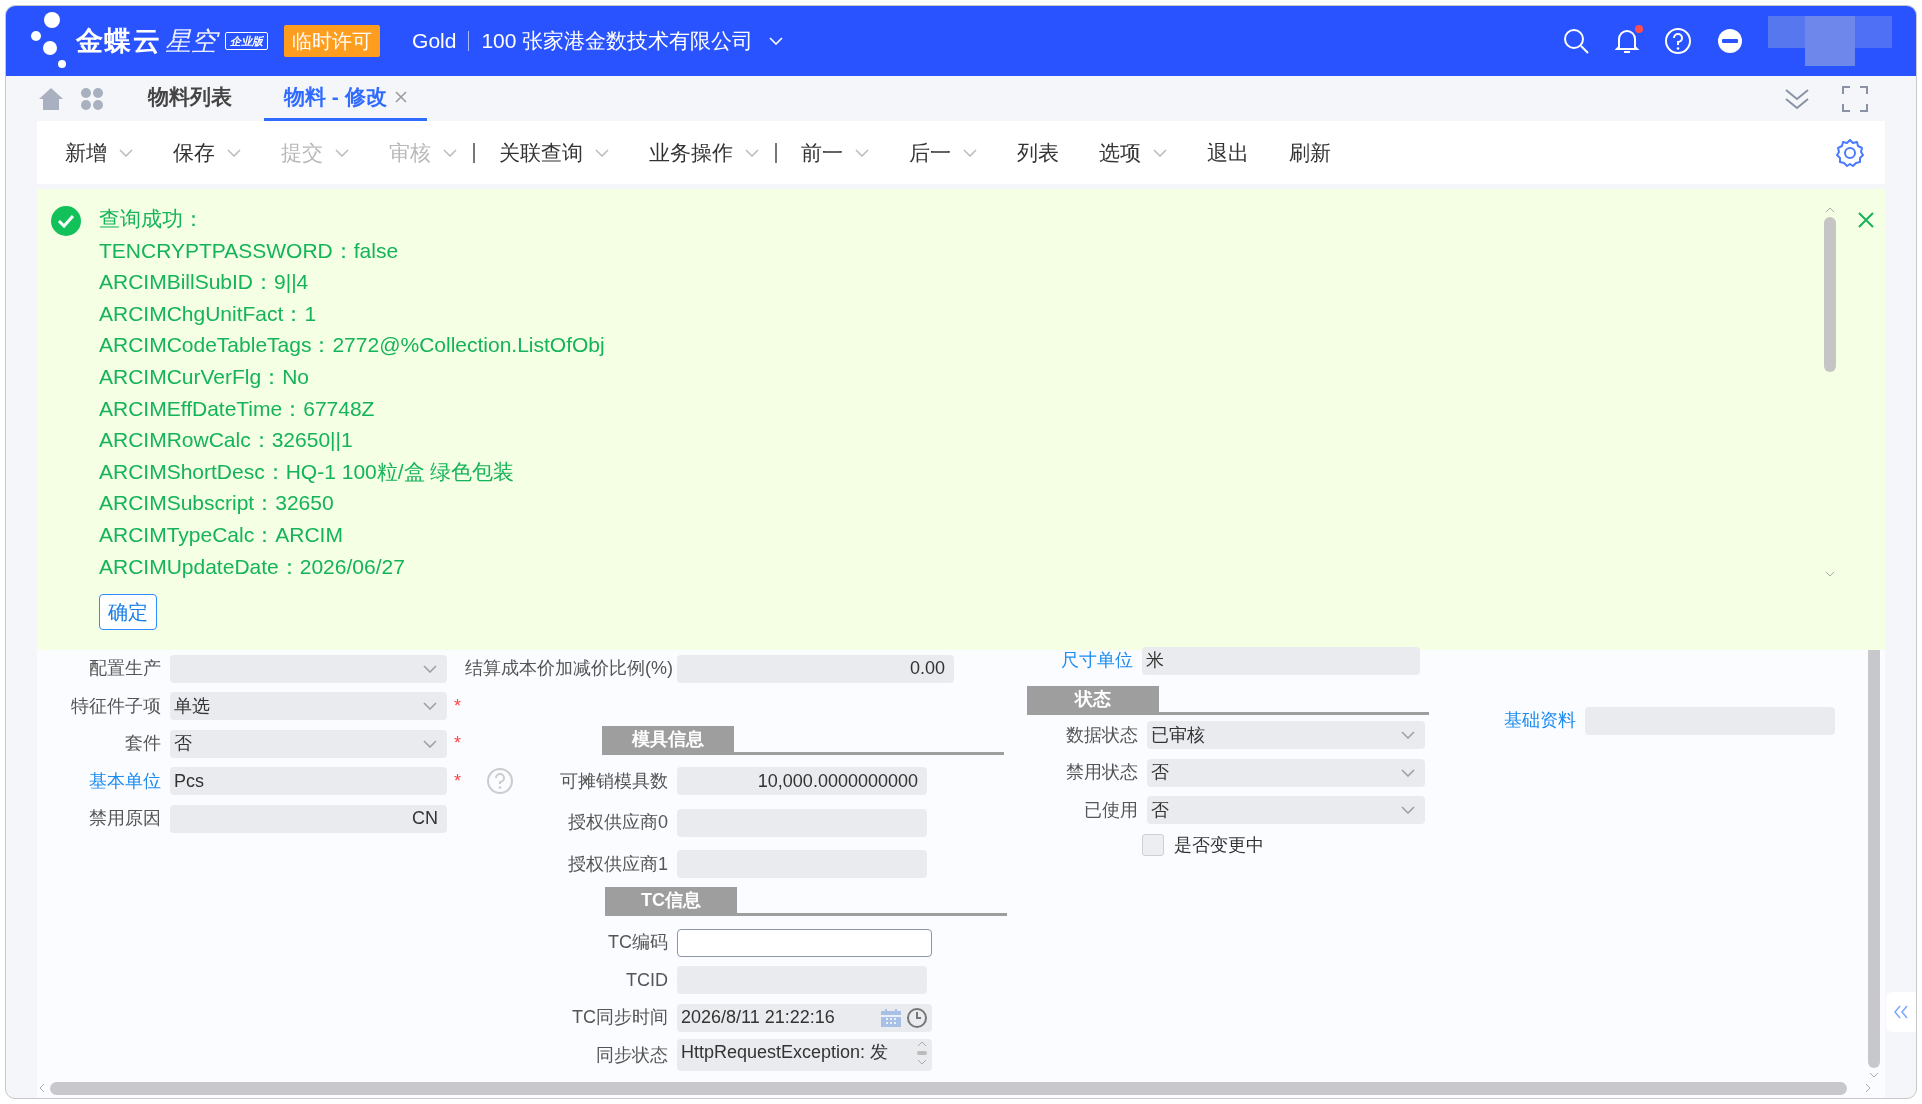 The image size is (1922, 1104). What do you see at coordinates (1319, 845) in the screenshot?
I see `checkbox: 是否变更中` at bounding box center [1319, 845].